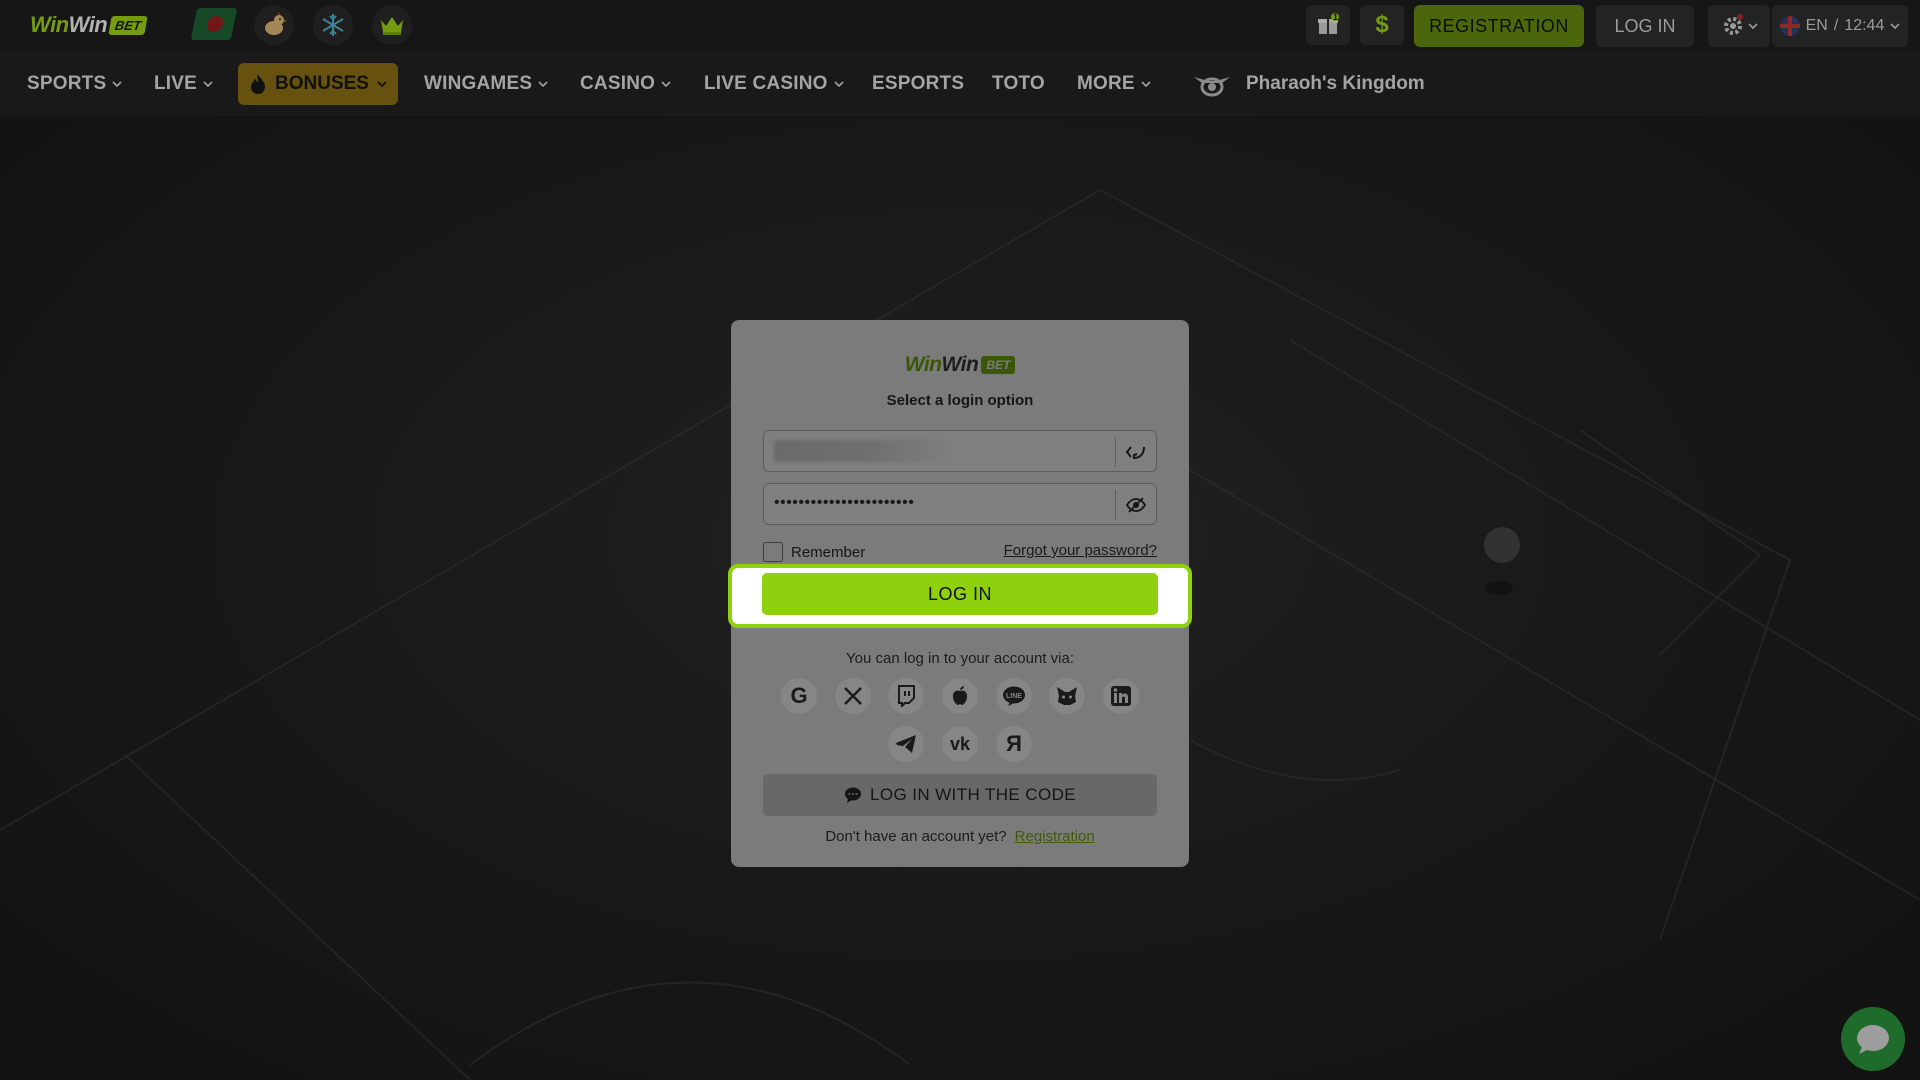 This screenshot has width=1920, height=1080. I want to click on modal-logo: Win Win BET, so click(960, 365).